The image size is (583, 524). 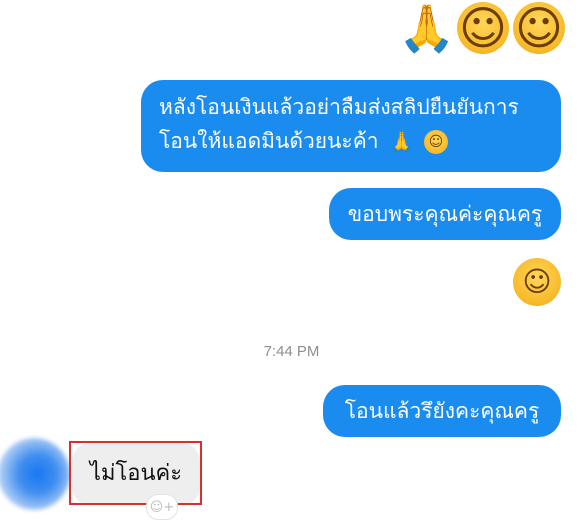 What do you see at coordinates (135, 473) in the screenshot?
I see `highlight-box` at bounding box center [135, 473].